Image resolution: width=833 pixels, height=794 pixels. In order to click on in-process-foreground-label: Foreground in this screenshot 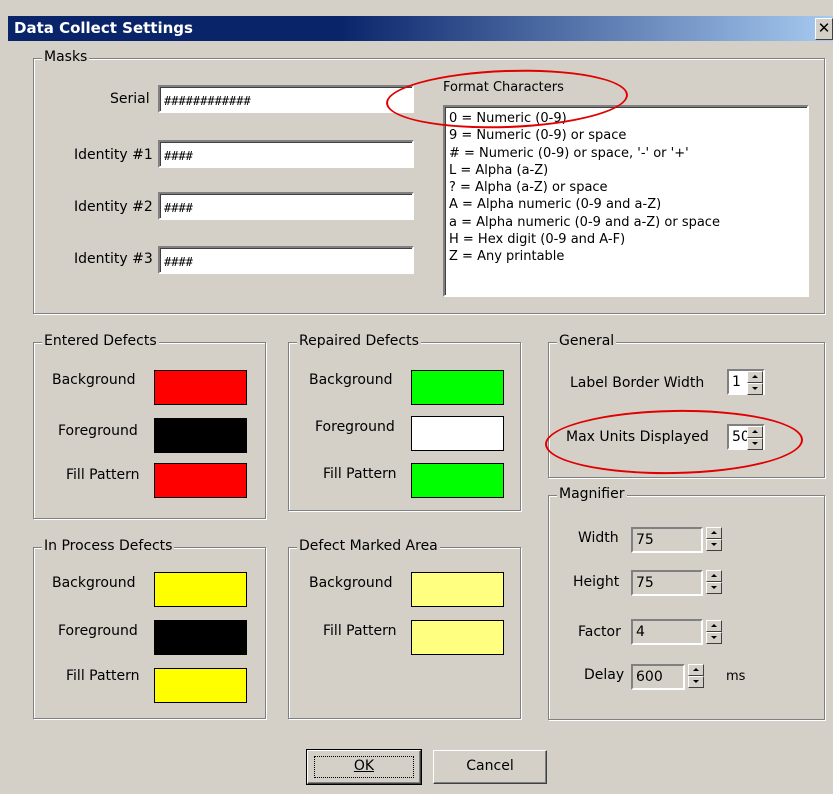, I will do `click(98, 631)`.